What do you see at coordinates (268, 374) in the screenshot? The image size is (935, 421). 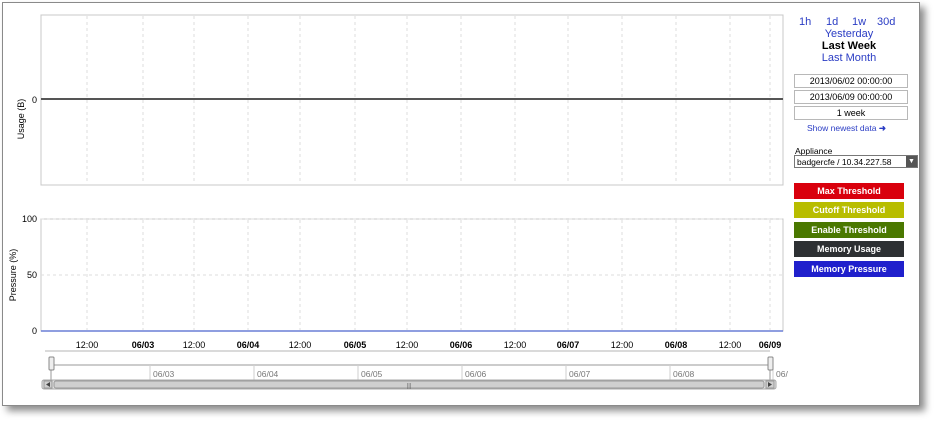 I see `navigator-date-label: 06/04` at bounding box center [268, 374].